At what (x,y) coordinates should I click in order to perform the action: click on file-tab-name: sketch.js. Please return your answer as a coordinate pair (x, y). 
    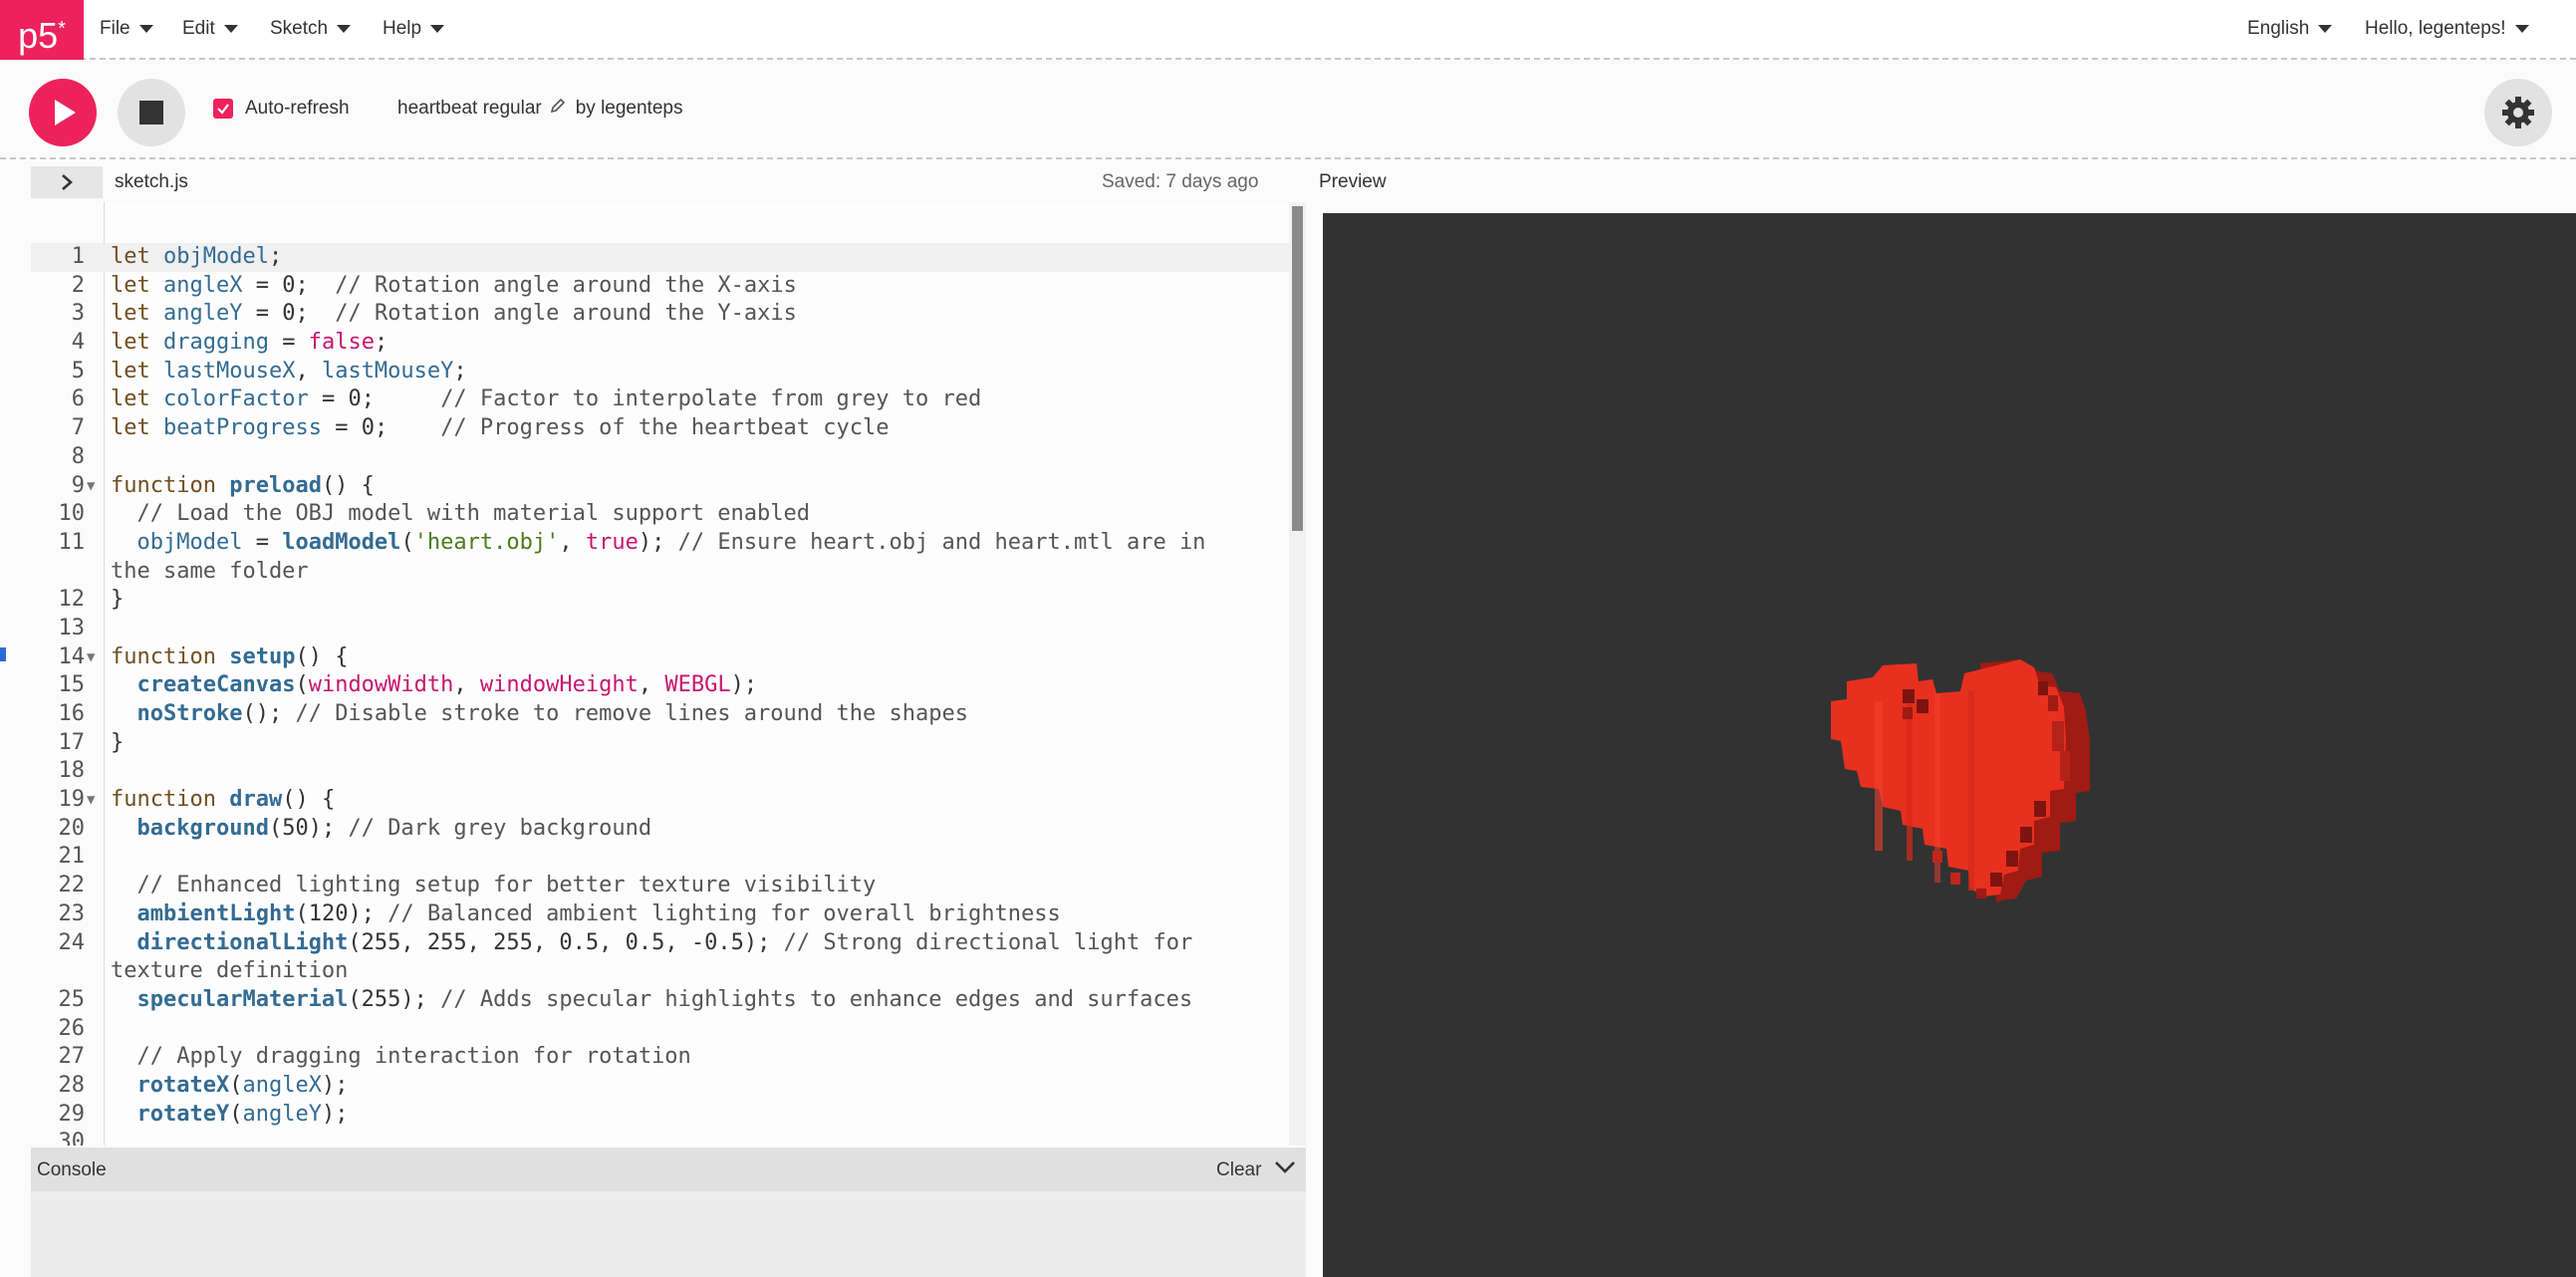
    Looking at the image, I should click on (151, 182).